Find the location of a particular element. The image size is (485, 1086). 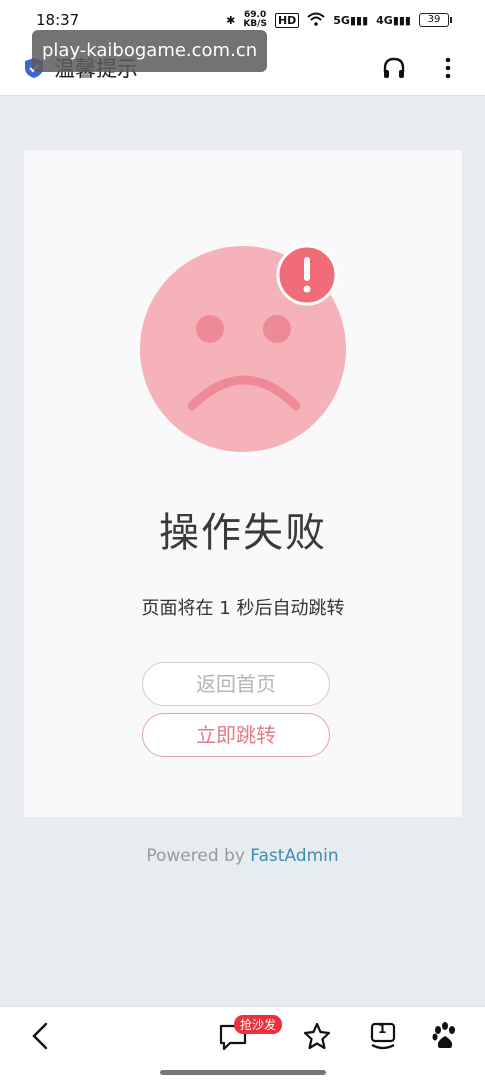

comment-badge: 抢沙发 is located at coordinates (258, 1024).